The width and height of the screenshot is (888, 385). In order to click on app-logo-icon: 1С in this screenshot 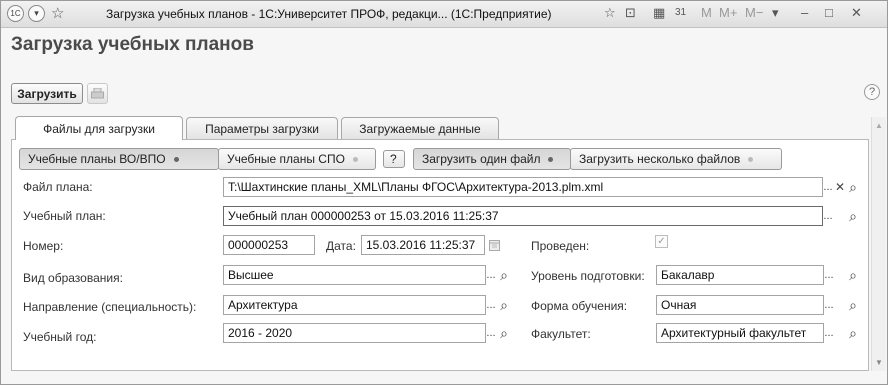, I will do `click(15, 13)`.